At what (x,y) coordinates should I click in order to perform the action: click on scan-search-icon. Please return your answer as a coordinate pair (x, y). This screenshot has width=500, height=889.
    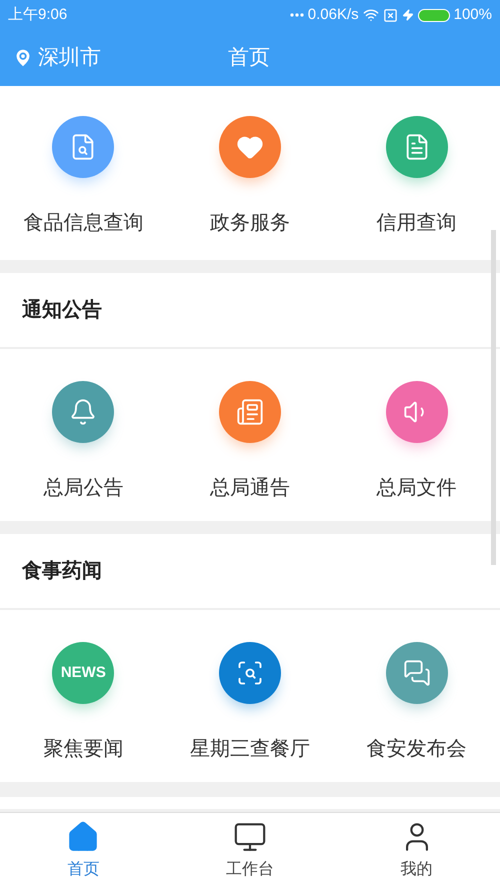
    Looking at the image, I should click on (250, 673).